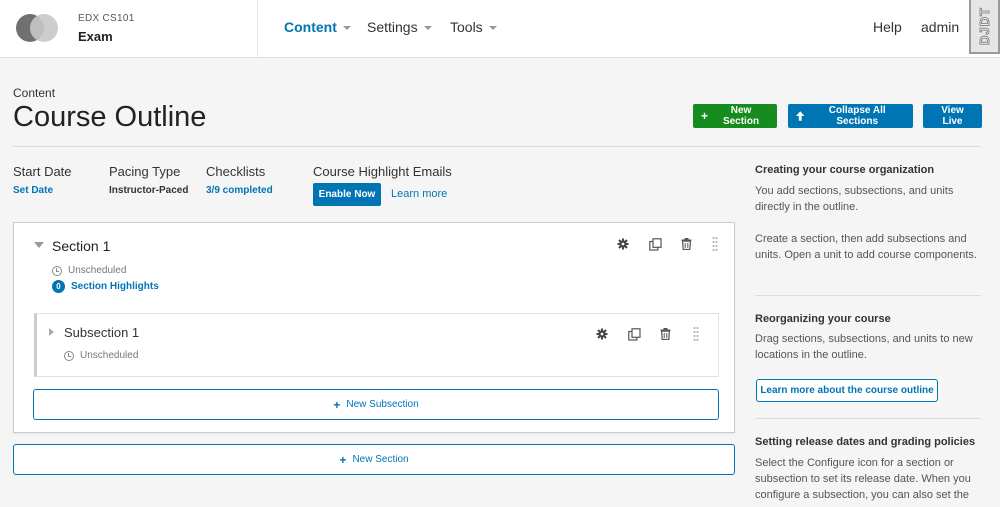  Describe the element at coordinates (33, 190) in the screenshot. I see `set-date-link: Set Date` at that location.